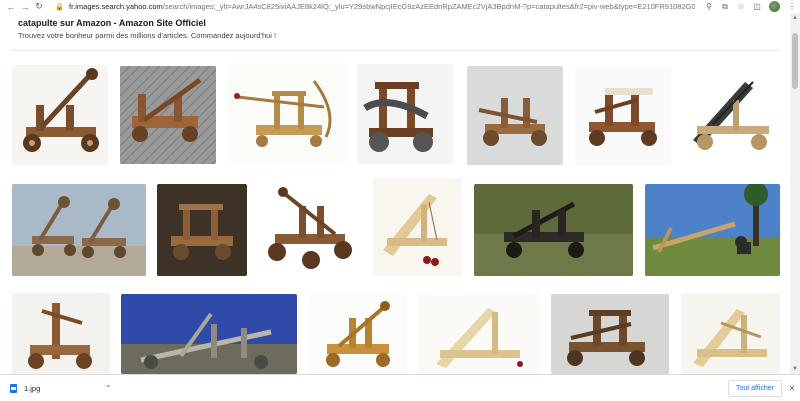 The width and height of the screenshot is (800, 401). I want to click on reload-icon: ↻, so click(39, 6).